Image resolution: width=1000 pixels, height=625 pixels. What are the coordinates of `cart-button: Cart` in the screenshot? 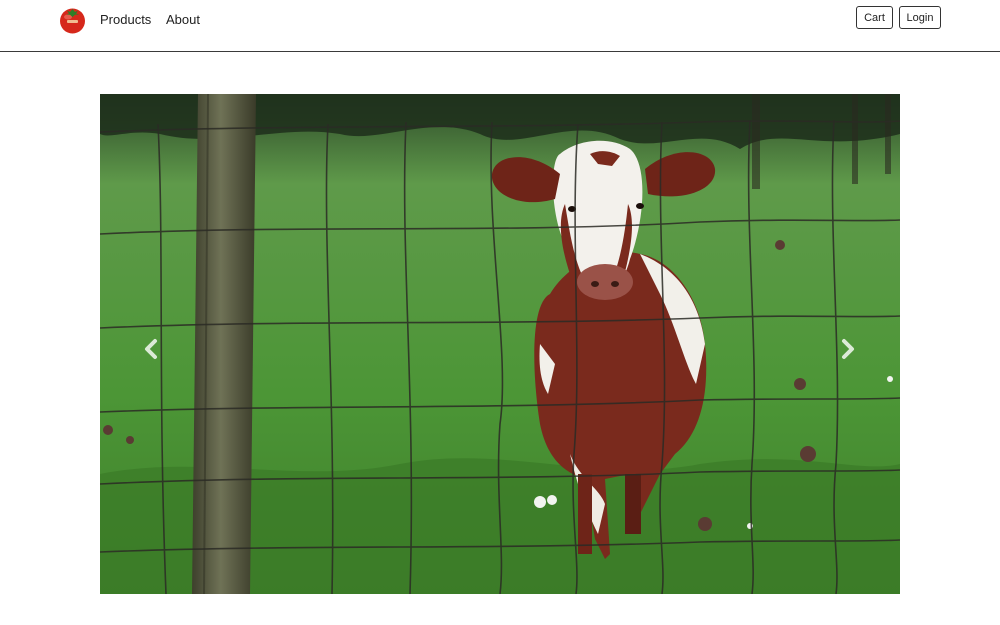 It's located at (874, 17).